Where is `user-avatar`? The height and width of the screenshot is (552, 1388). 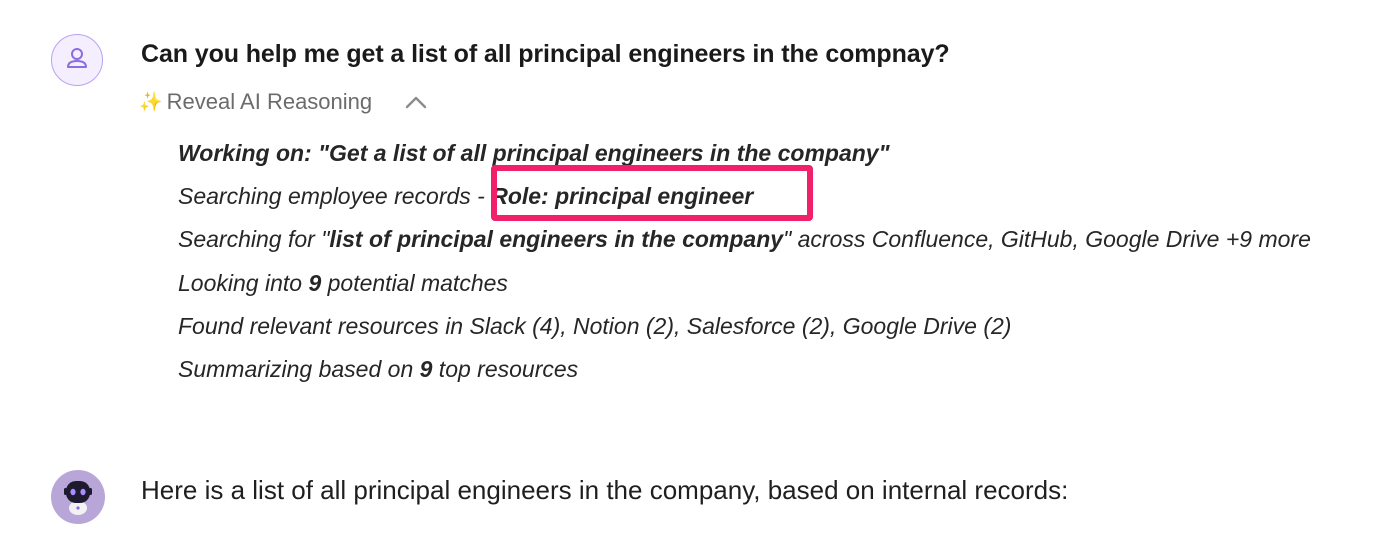
user-avatar is located at coordinates (77, 60).